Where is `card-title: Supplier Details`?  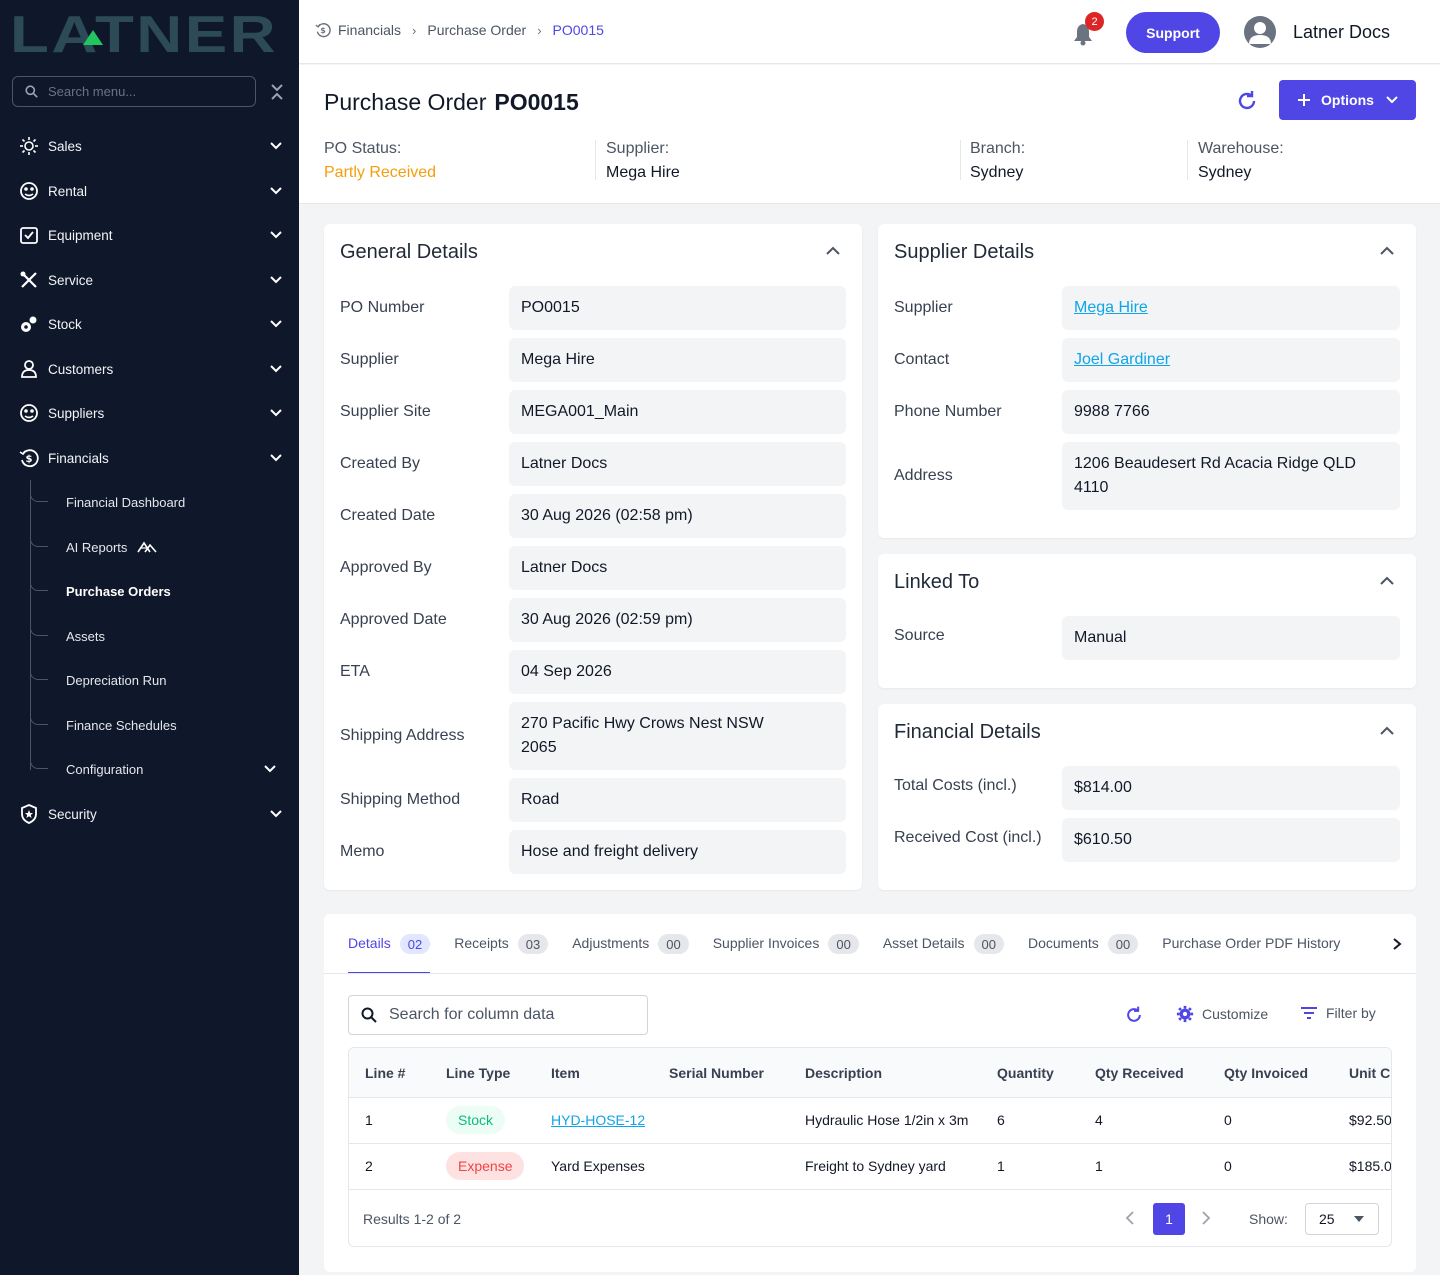
card-title: Supplier Details is located at coordinates (964, 252).